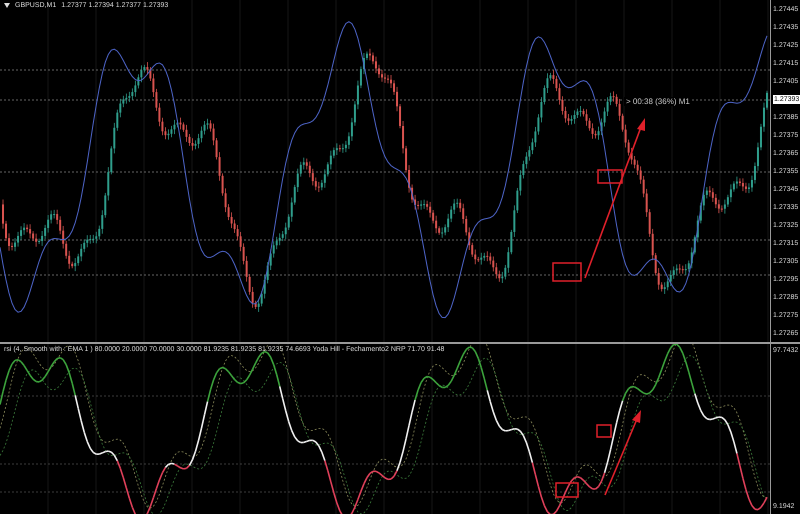 The image size is (800, 514). What do you see at coordinates (7, 5) in the screenshot?
I see `dropdown-triangle-icon` at bounding box center [7, 5].